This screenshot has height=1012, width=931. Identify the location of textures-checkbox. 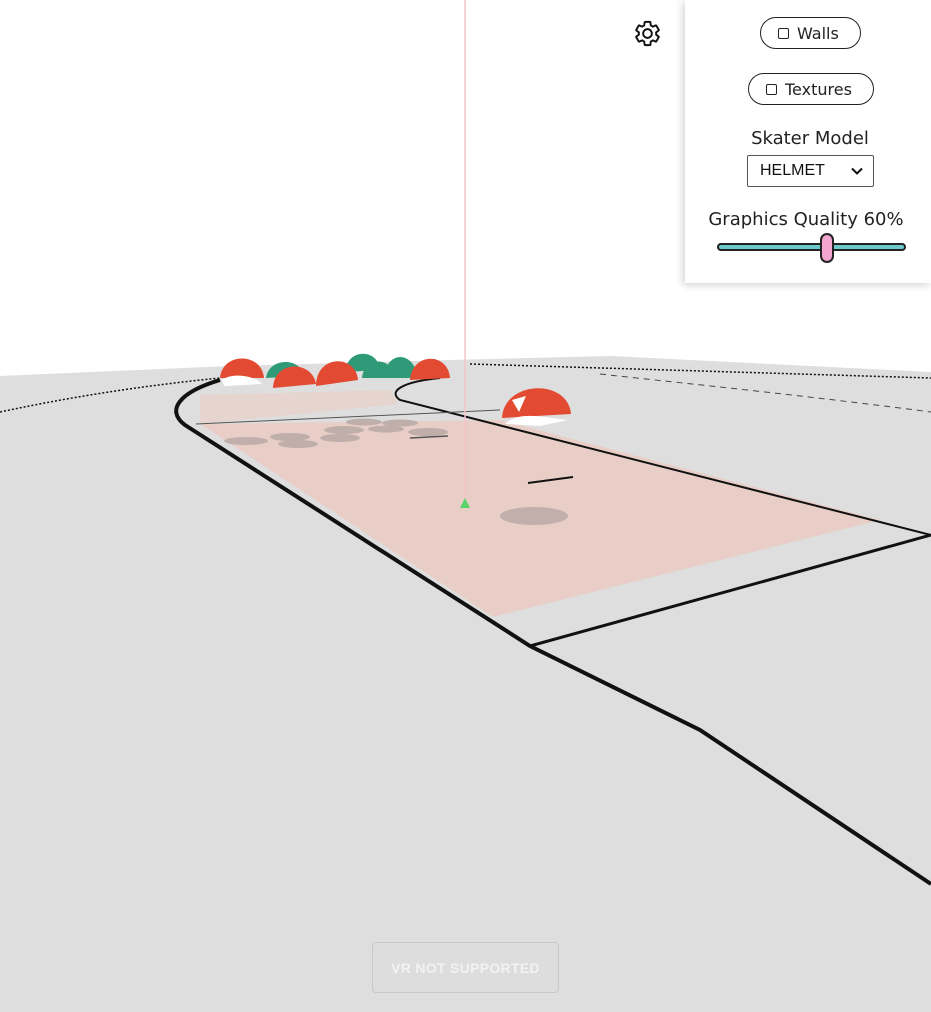
(771, 89).